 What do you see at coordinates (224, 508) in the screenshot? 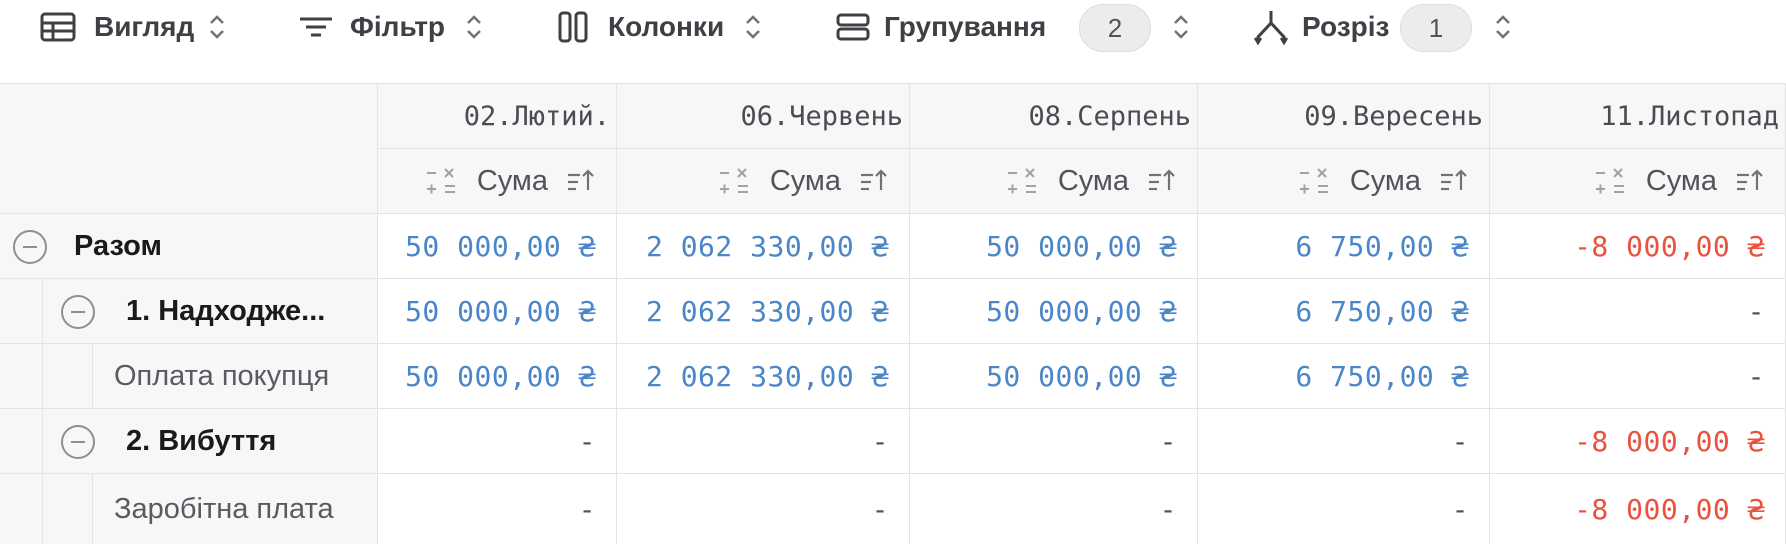
I see `row-label: Заробітна плата` at bounding box center [224, 508].